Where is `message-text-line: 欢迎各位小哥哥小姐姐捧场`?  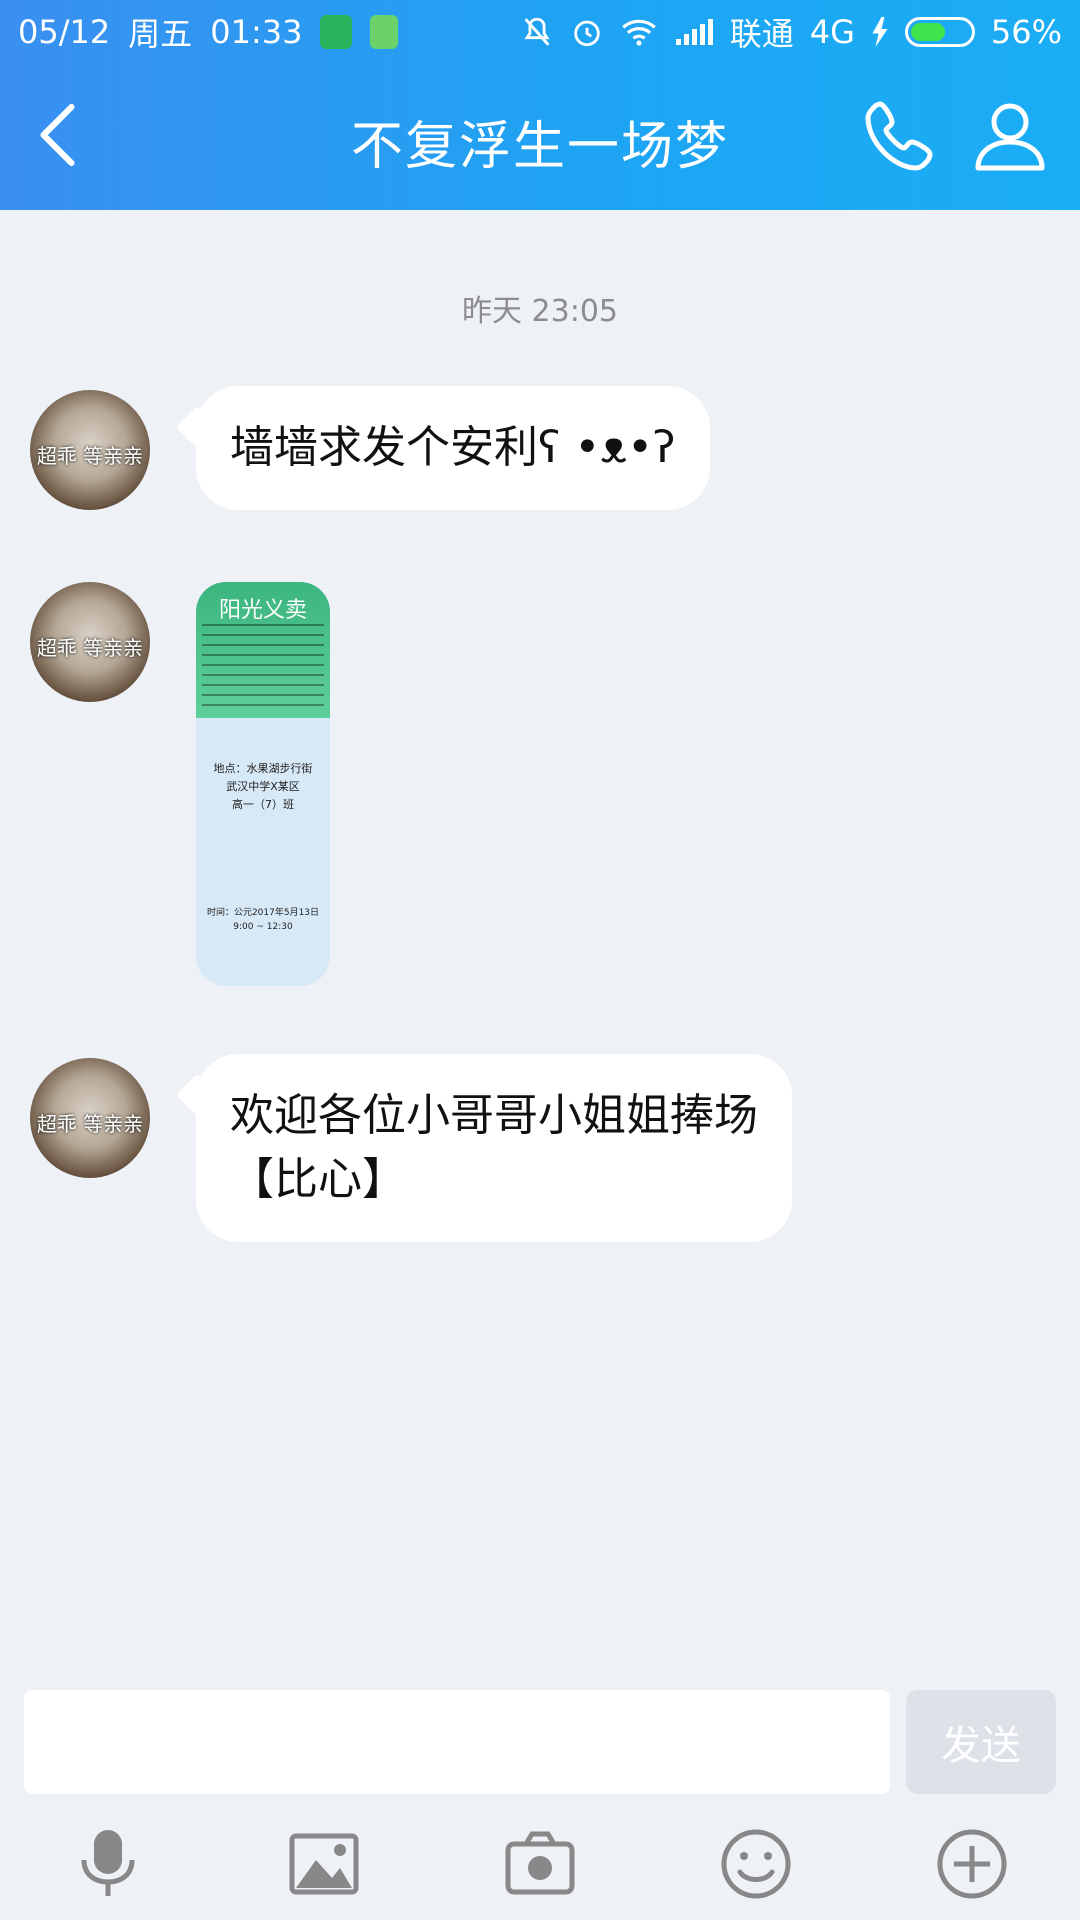
message-text-line: 欢迎各位小哥哥小姐姐捧场 is located at coordinates (494, 1115).